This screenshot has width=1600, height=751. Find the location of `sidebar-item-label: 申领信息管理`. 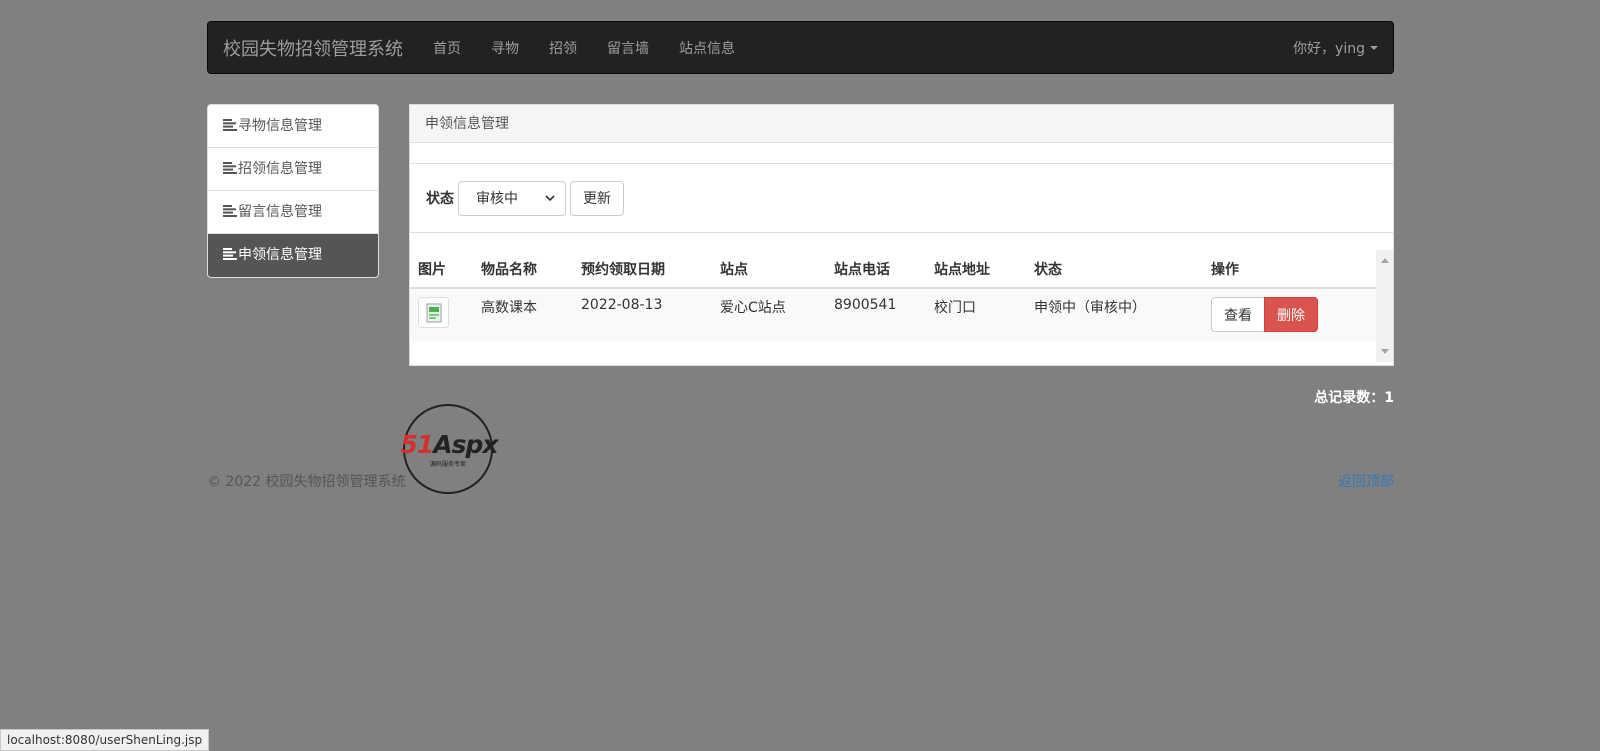

sidebar-item-label: 申领信息管理 is located at coordinates (280, 255).